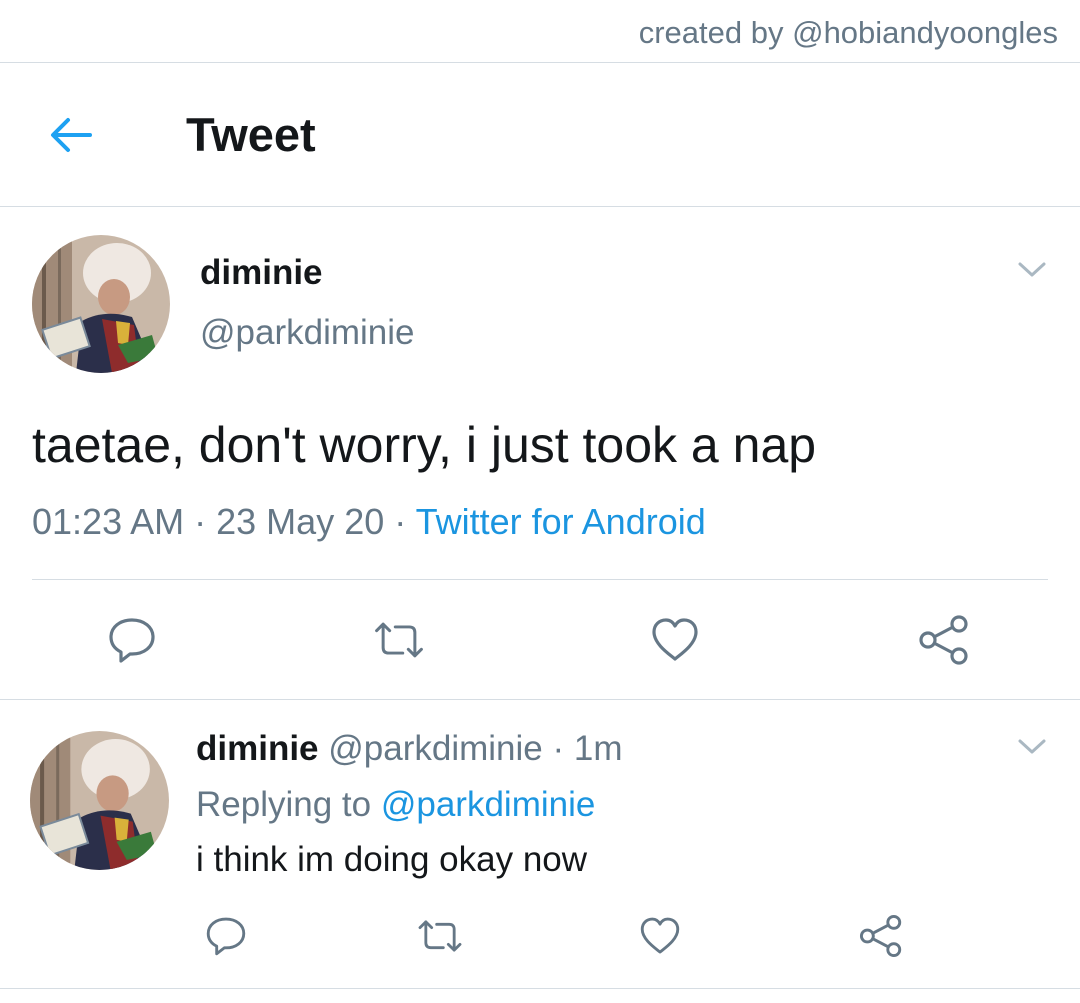  What do you see at coordinates (488, 804) in the screenshot?
I see `replying-to-mention: @parkdiminie` at bounding box center [488, 804].